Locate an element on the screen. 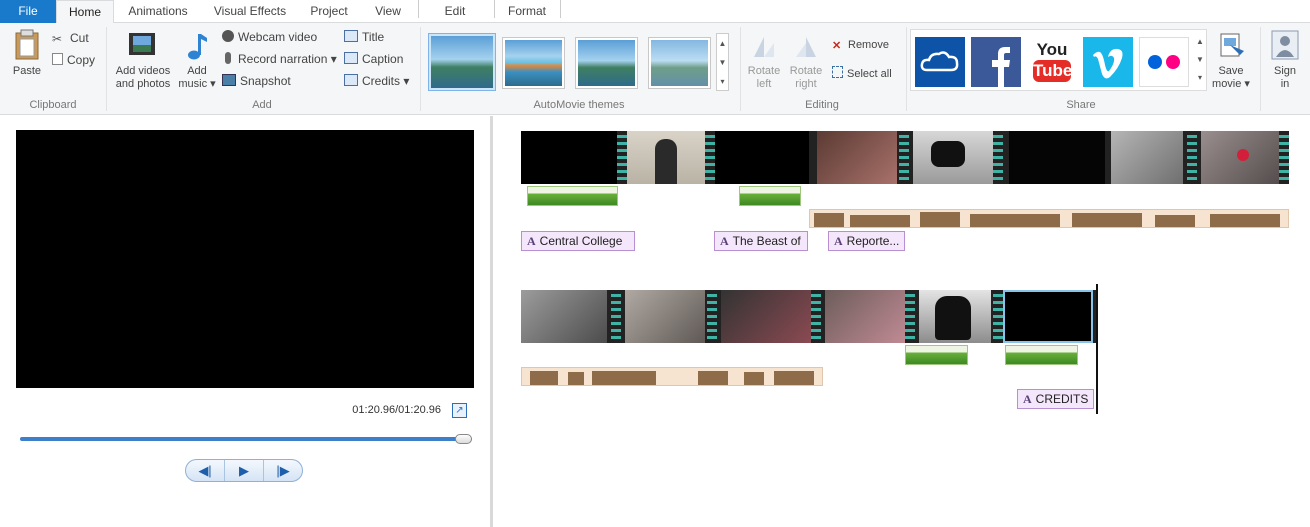 The image size is (1310, 527). seek-bar is located at coordinates (246, 439).